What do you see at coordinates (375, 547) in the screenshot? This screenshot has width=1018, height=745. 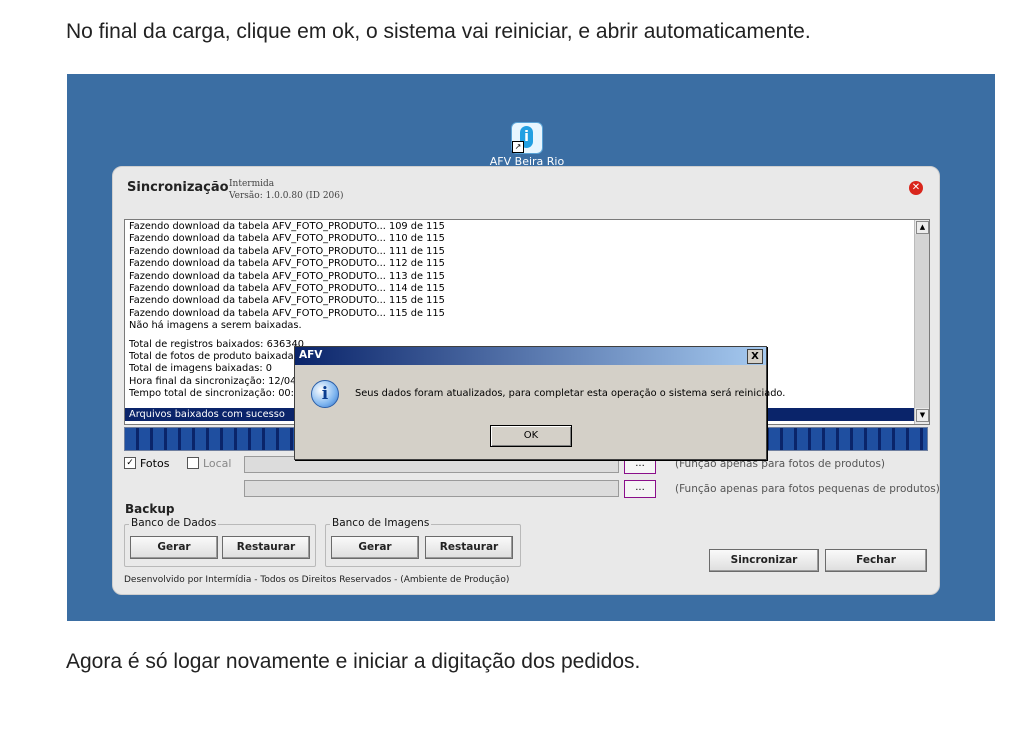 I see `img-gerar-button: Gerar` at bounding box center [375, 547].